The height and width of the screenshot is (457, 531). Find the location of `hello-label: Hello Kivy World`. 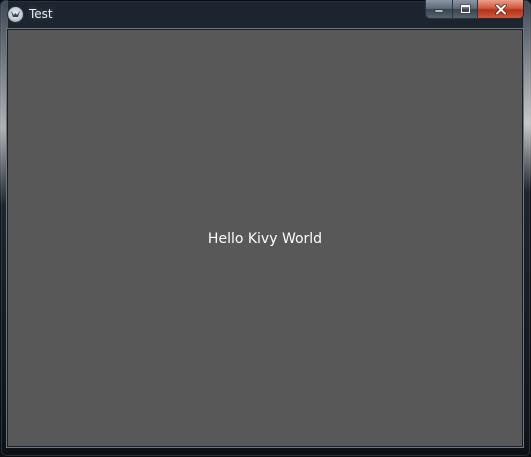

hello-label: Hello Kivy World is located at coordinates (265, 239).